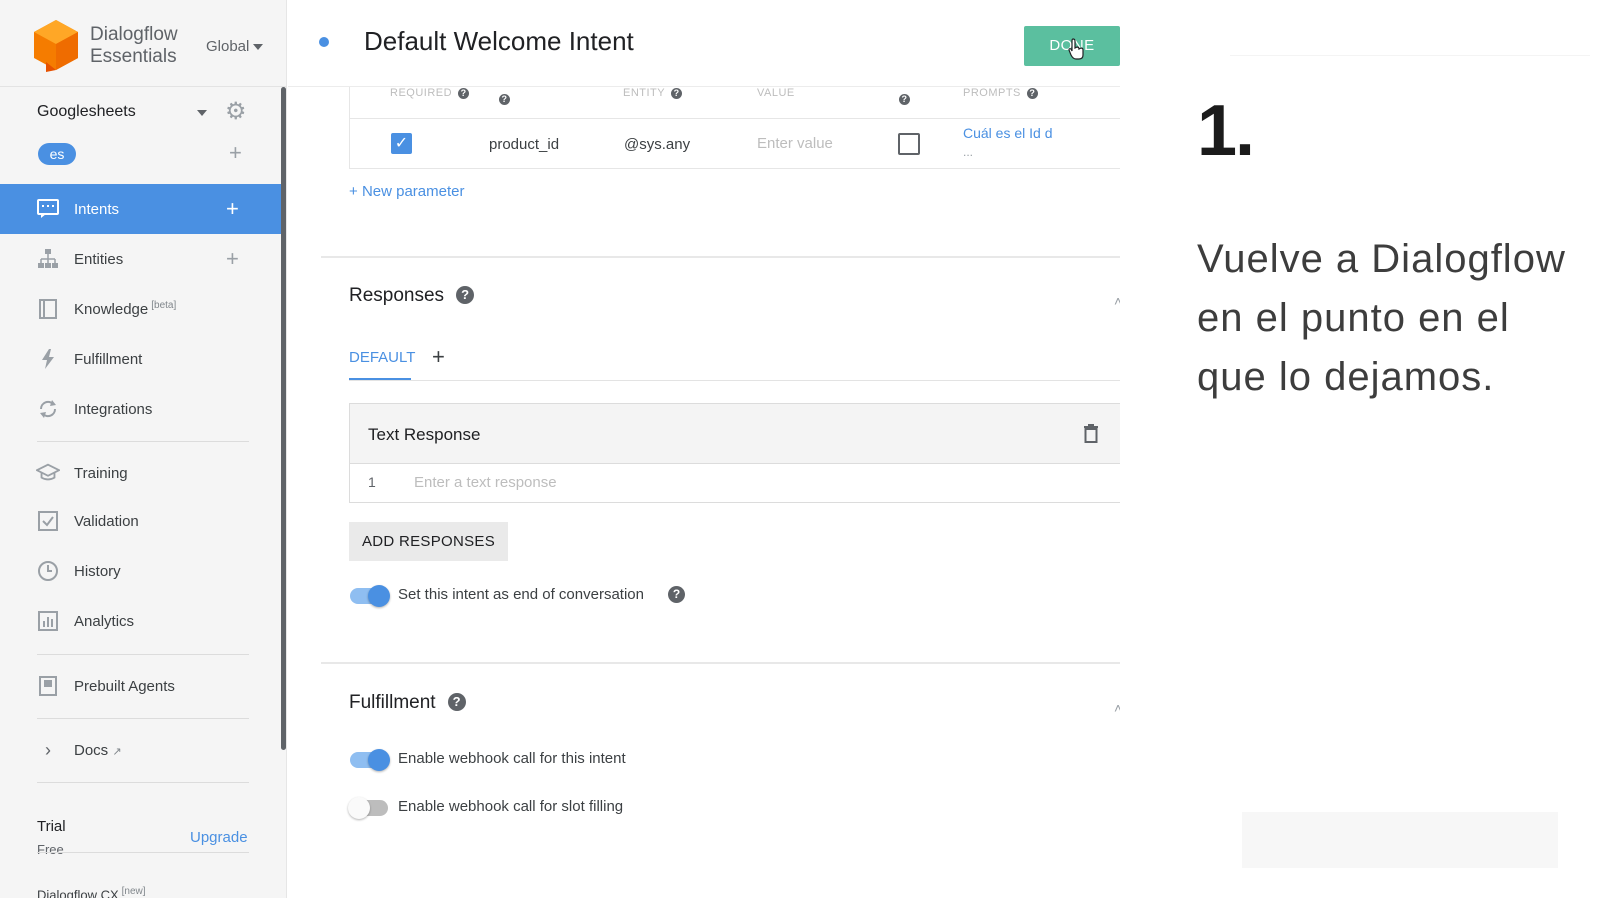  What do you see at coordinates (86, 112) in the screenshot?
I see `agent-selector: Googlesheets` at bounding box center [86, 112].